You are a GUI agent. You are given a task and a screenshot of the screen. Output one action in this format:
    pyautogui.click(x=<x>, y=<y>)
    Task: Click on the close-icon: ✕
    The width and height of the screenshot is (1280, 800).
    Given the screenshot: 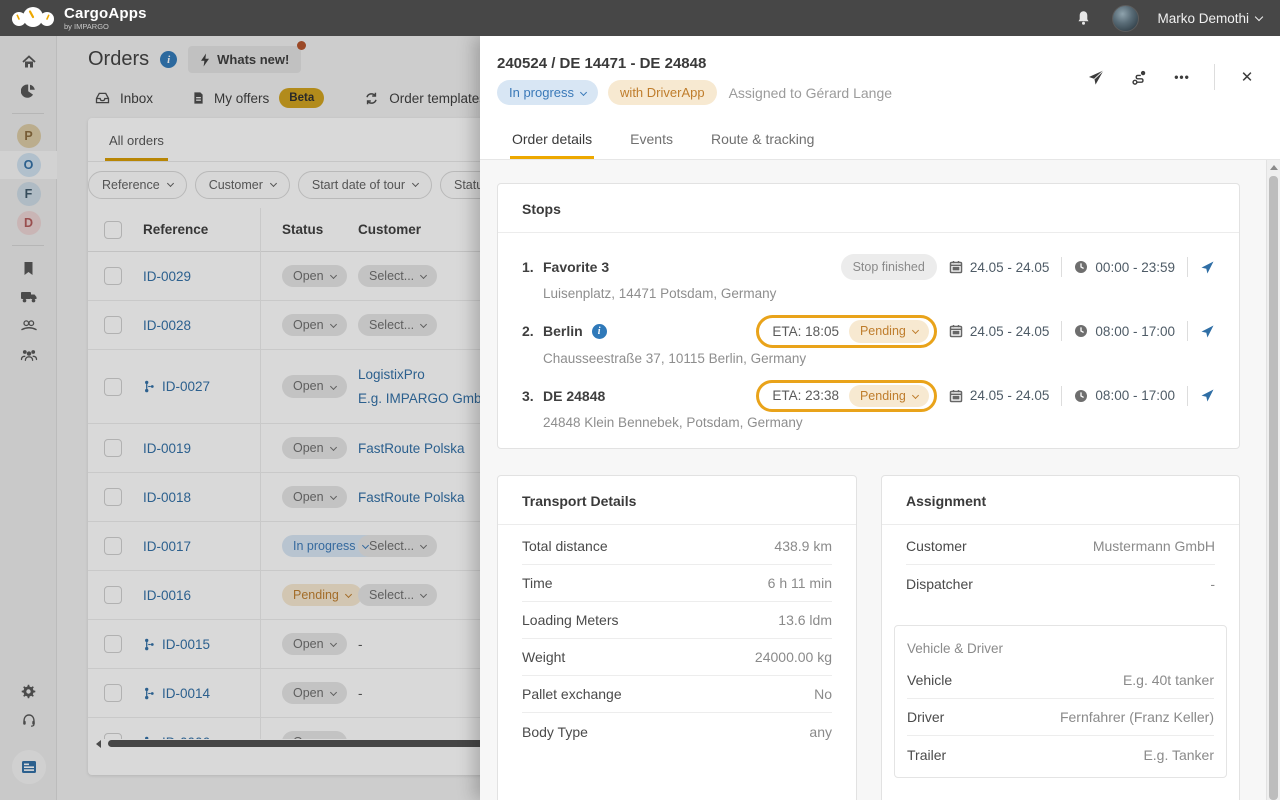 What is the action you would take?
    pyautogui.click(x=1247, y=77)
    